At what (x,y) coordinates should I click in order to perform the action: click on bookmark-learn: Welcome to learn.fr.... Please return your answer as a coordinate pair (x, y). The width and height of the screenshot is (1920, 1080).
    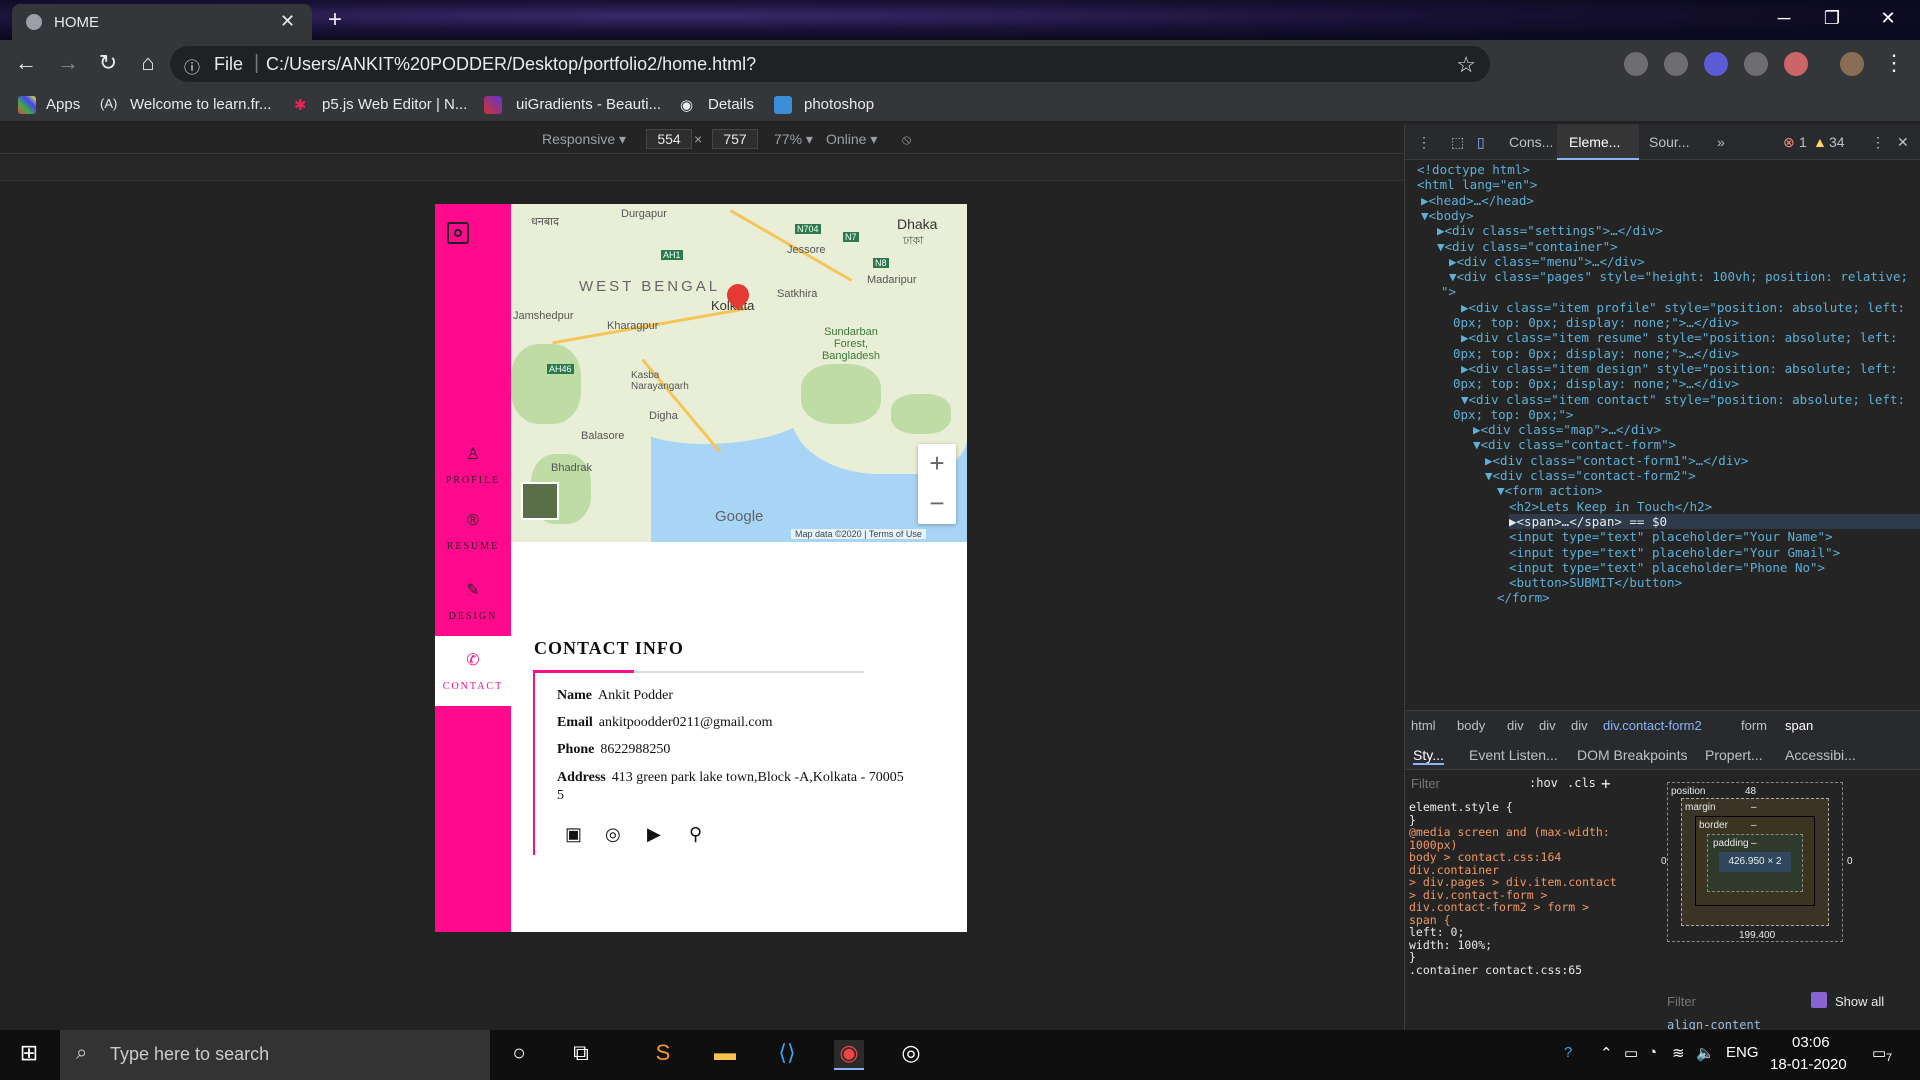
    Looking at the image, I should click on (200, 104).